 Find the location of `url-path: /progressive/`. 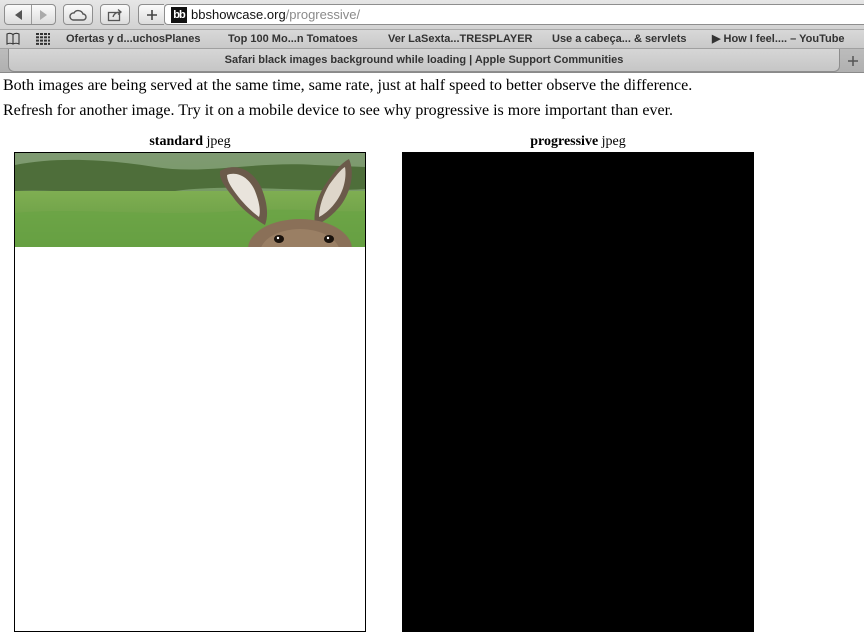

url-path: /progressive/ is located at coordinates (323, 14).